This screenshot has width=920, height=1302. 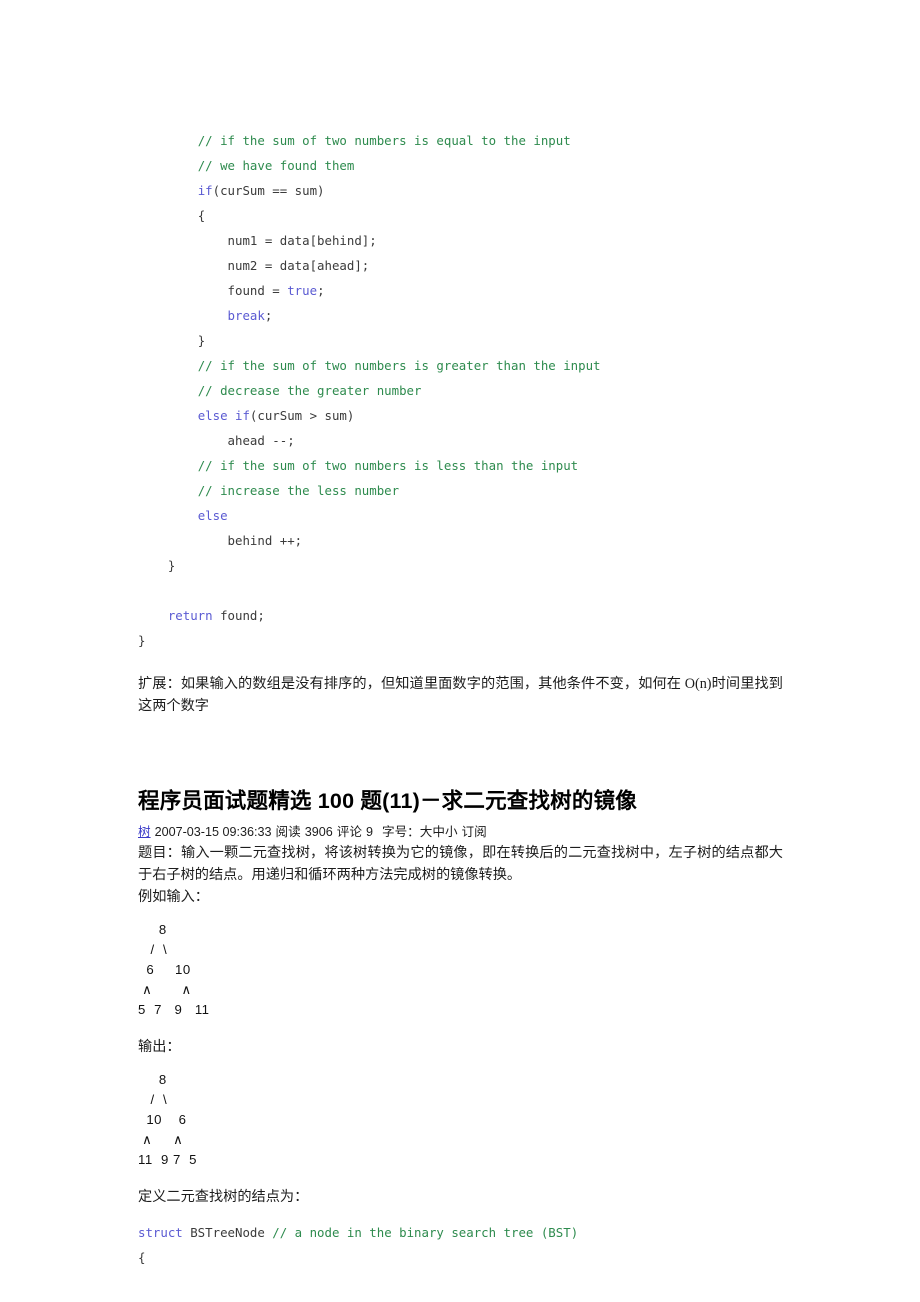 What do you see at coordinates (205, 190) in the screenshot?
I see `code-token-keyword: if` at bounding box center [205, 190].